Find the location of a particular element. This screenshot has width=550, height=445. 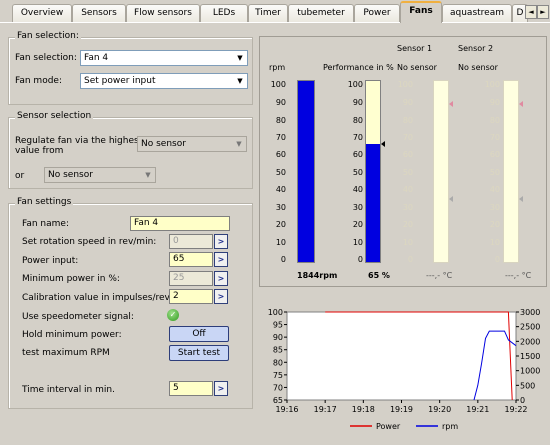

sensor1-upper-marker-icon is located at coordinates (451, 104).